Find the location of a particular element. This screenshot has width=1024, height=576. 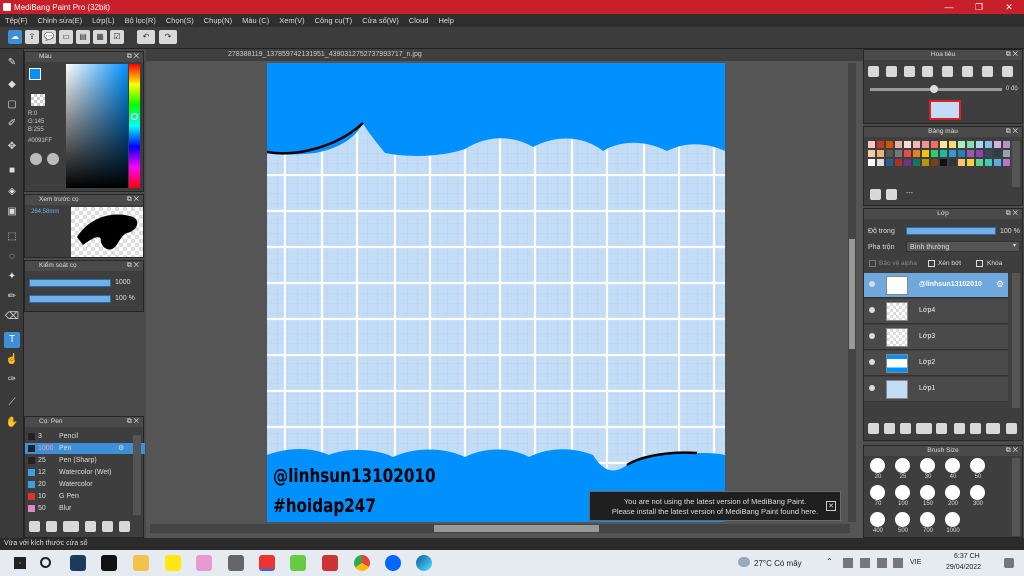

layer-folder-icon is located at coordinates (941, 428).